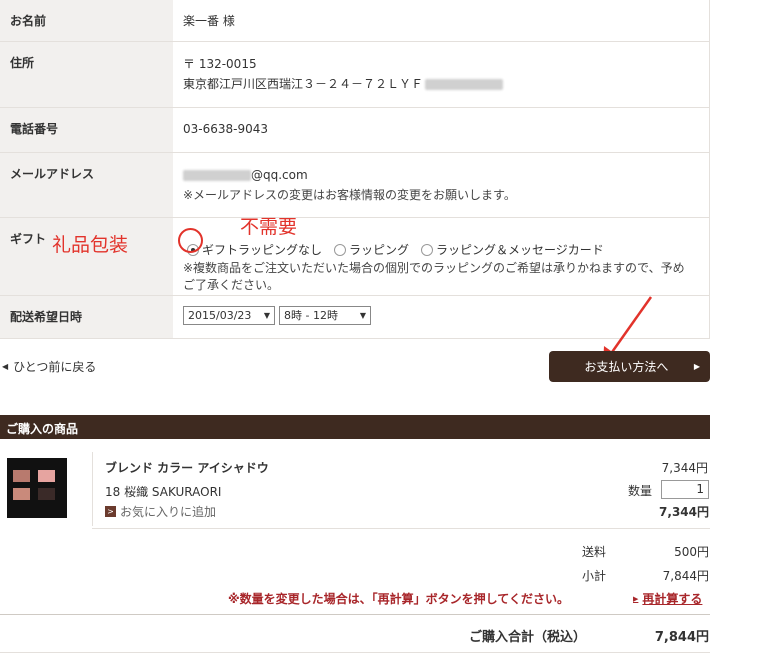  What do you see at coordinates (349, 195) in the screenshot?
I see `mail-note: ※メールアドレスの変更はお客様情報の変更をお願いします。` at bounding box center [349, 195].